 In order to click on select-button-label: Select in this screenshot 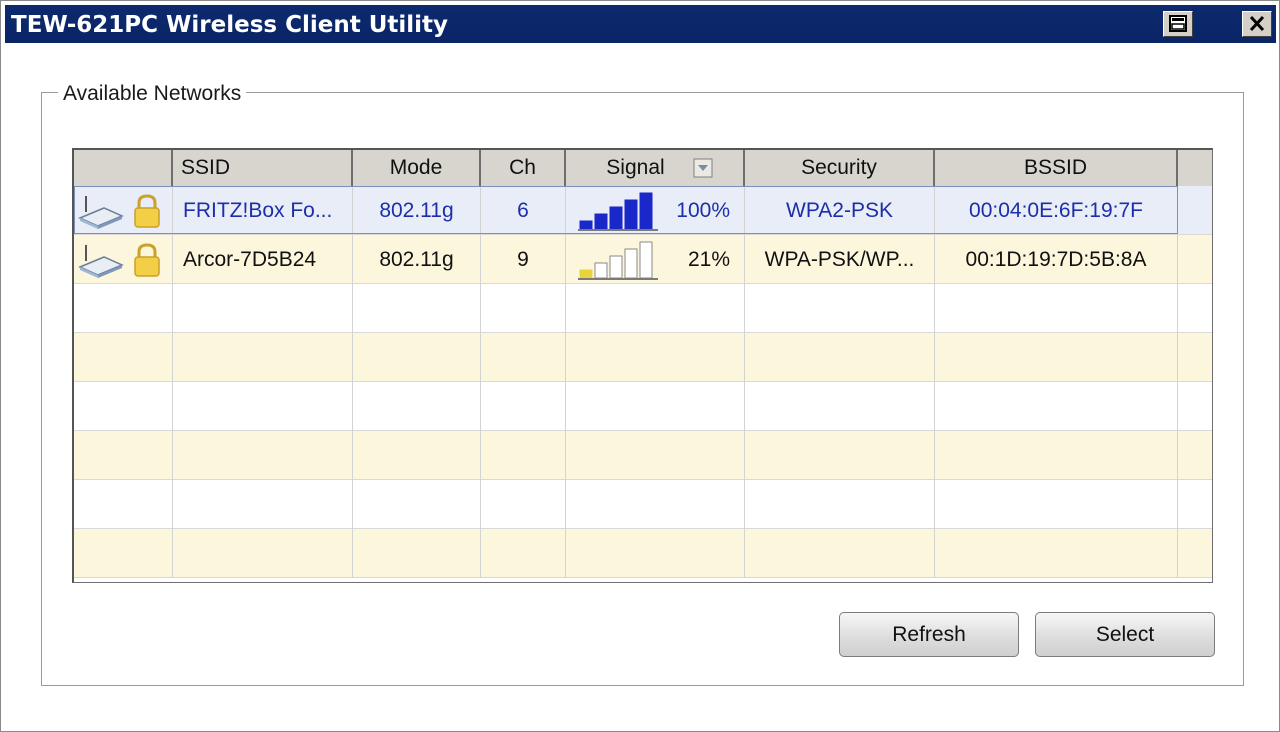, I will do `click(1125, 634)`.